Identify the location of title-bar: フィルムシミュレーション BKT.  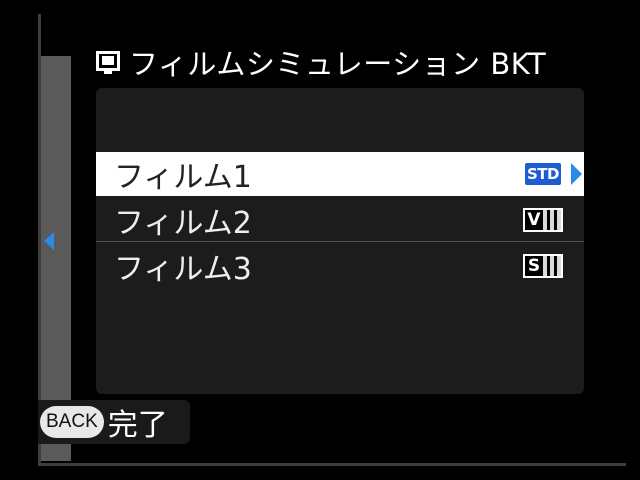
(349, 62).